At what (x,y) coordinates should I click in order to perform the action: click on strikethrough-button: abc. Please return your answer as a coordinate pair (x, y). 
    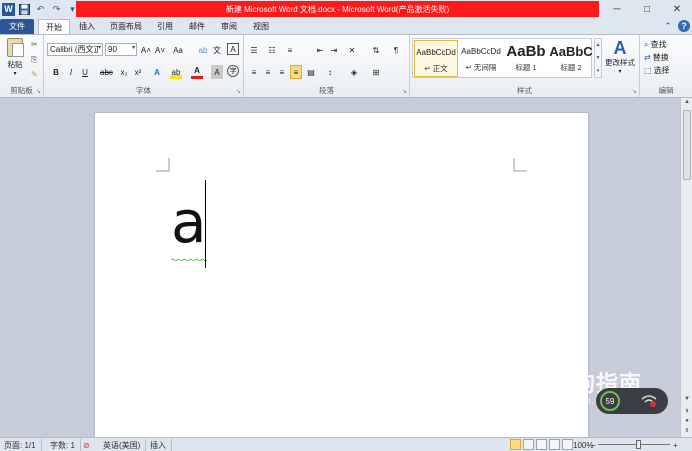
    Looking at the image, I should click on (106, 72).